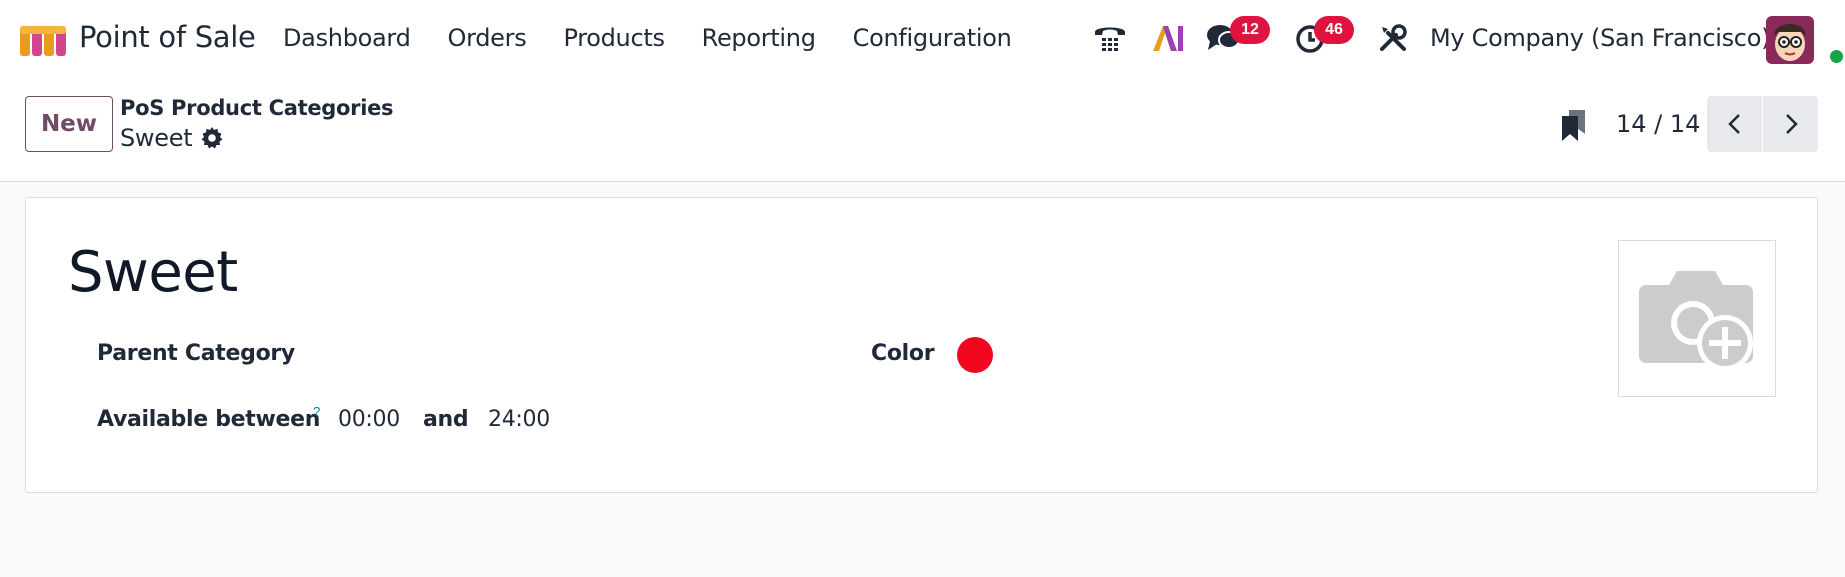 This screenshot has height=577, width=1845. Describe the element at coordinates (1658, 124) in the screenshot. I see `pager-value: 14 / 14` at that location.